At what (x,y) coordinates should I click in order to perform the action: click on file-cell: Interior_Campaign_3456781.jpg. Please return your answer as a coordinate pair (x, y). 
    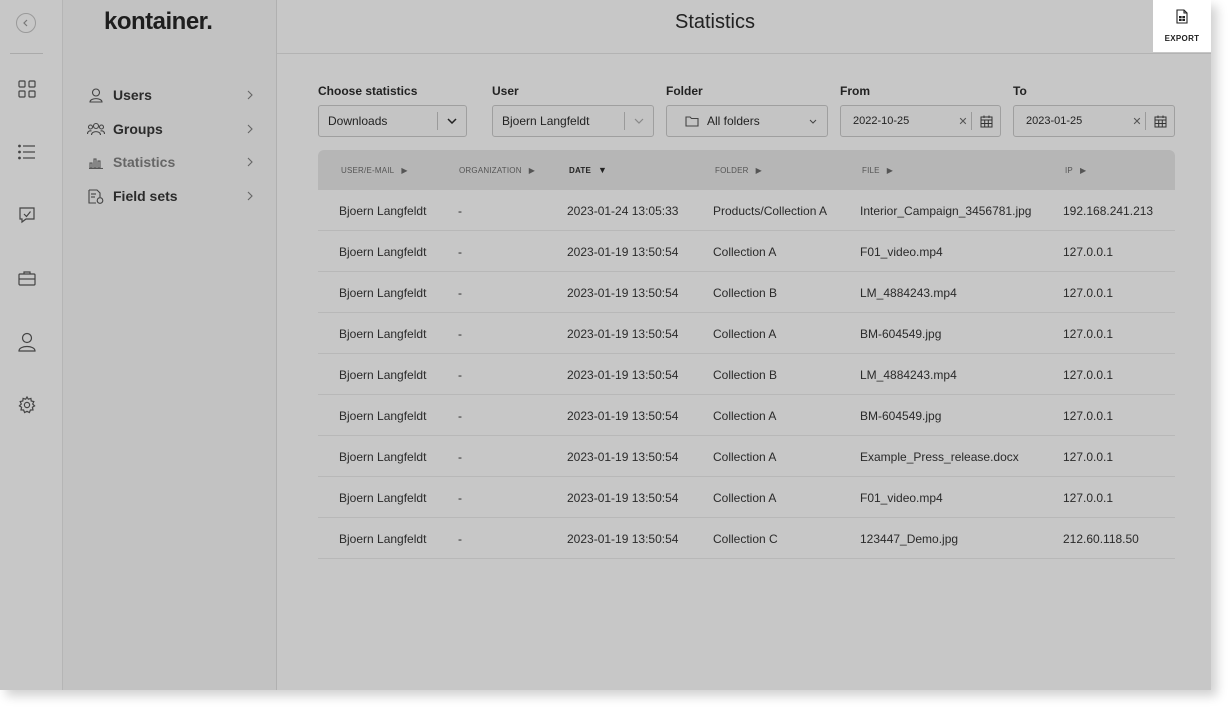
    Looking at the image, I should click on (946, 210).